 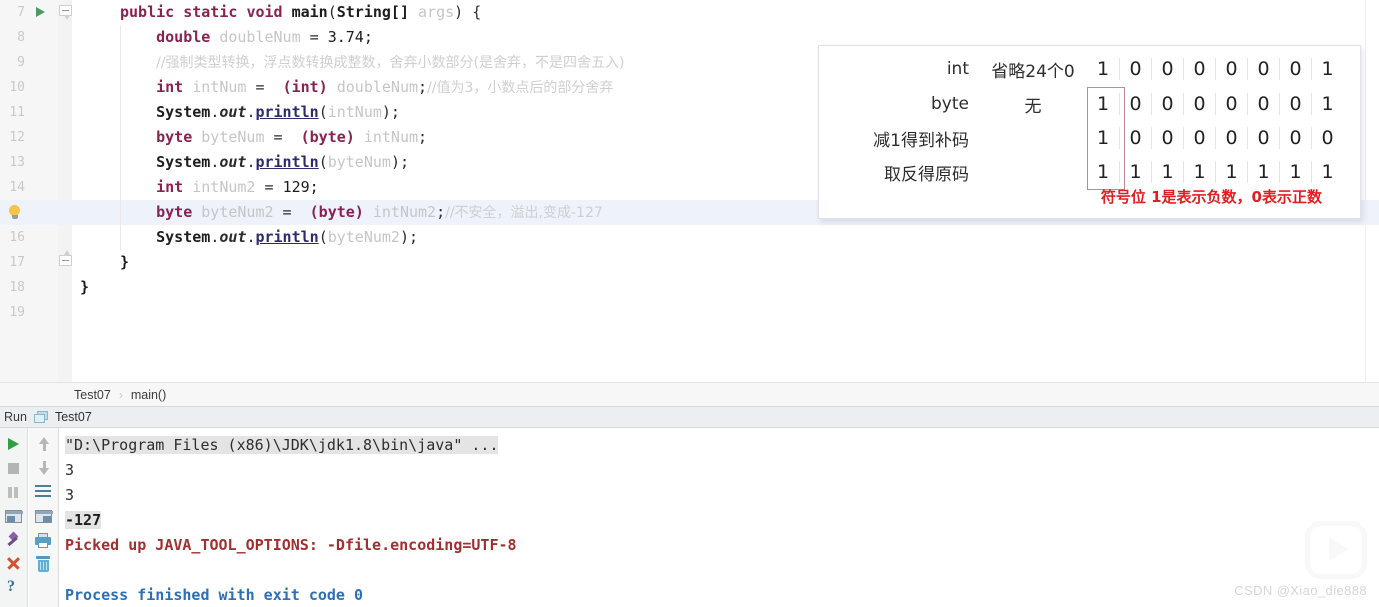 I want to click on breadcrumb-method: main(), so click(x=148, y=395).